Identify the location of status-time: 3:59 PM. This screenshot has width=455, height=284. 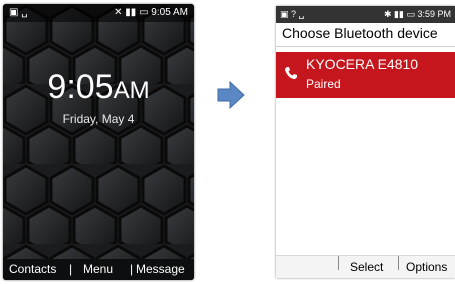
(434, 14).